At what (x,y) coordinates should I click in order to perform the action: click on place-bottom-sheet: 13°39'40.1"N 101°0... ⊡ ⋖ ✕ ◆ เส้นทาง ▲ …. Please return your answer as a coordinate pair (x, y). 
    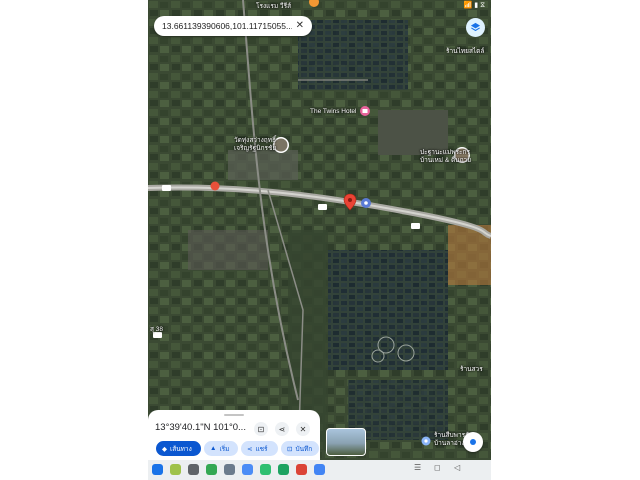
    Looking at the image, I should click on (234, 435).